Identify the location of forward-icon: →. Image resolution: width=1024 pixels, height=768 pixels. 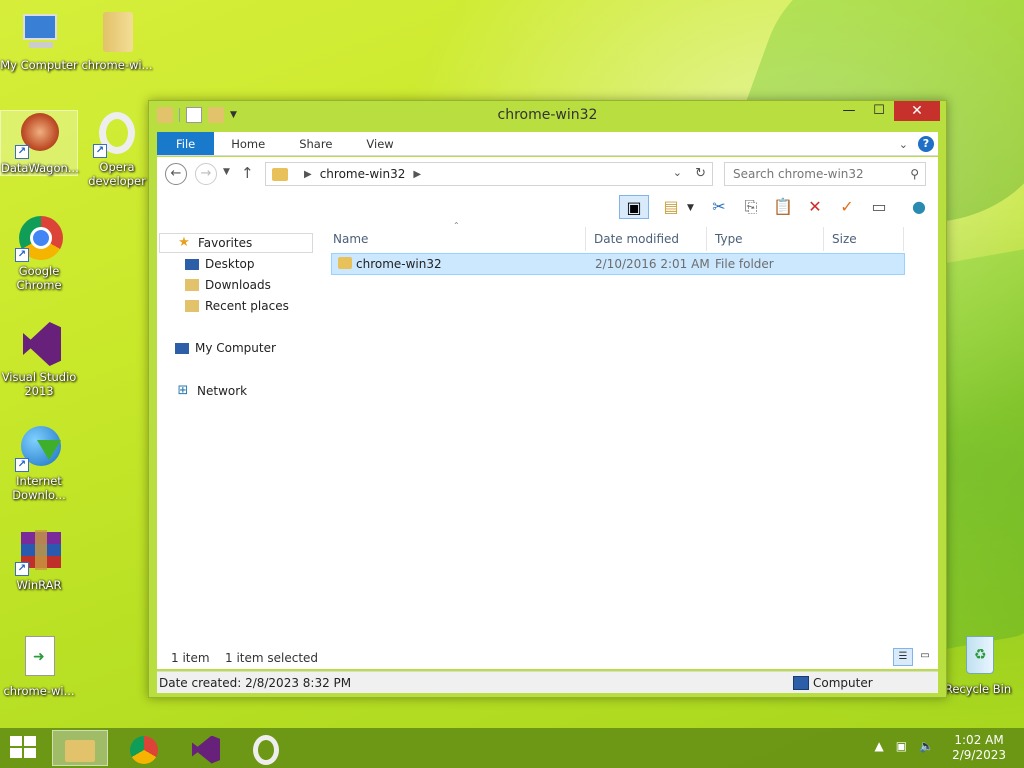
(206, 174).